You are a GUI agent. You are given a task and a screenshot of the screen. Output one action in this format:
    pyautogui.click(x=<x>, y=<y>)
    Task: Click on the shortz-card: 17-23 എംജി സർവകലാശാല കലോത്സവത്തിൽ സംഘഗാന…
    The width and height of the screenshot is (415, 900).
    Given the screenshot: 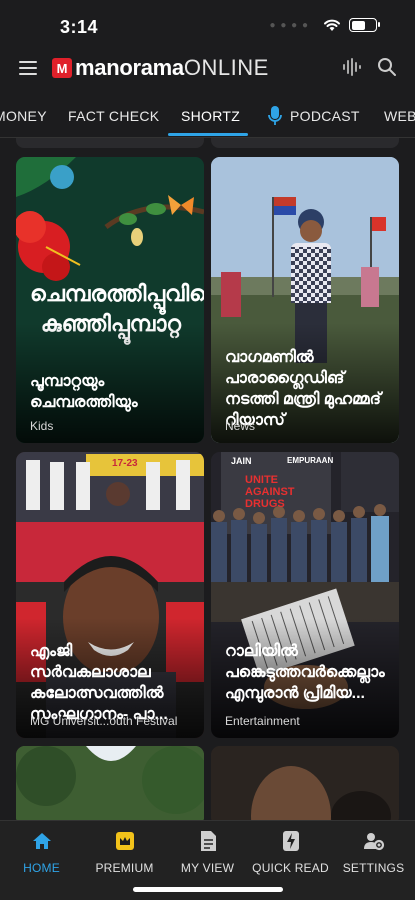 What is the action you would take?
    pyautogui.click(x=110, y=595)
    